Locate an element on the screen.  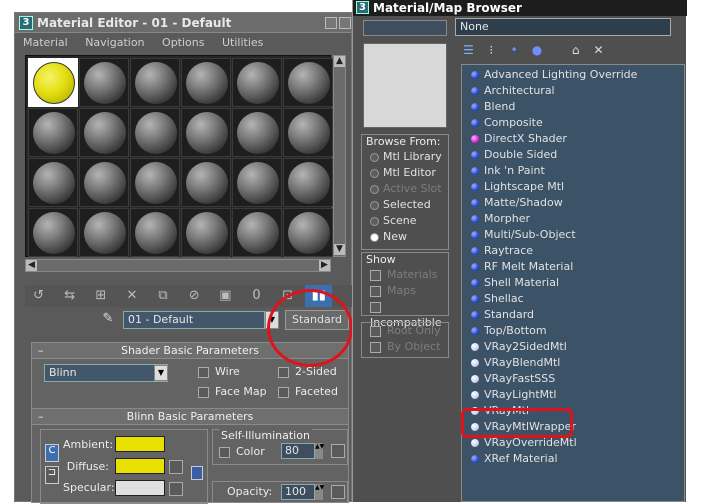
make-copy-icon: ⧉ is located at coordinates (163, 296).